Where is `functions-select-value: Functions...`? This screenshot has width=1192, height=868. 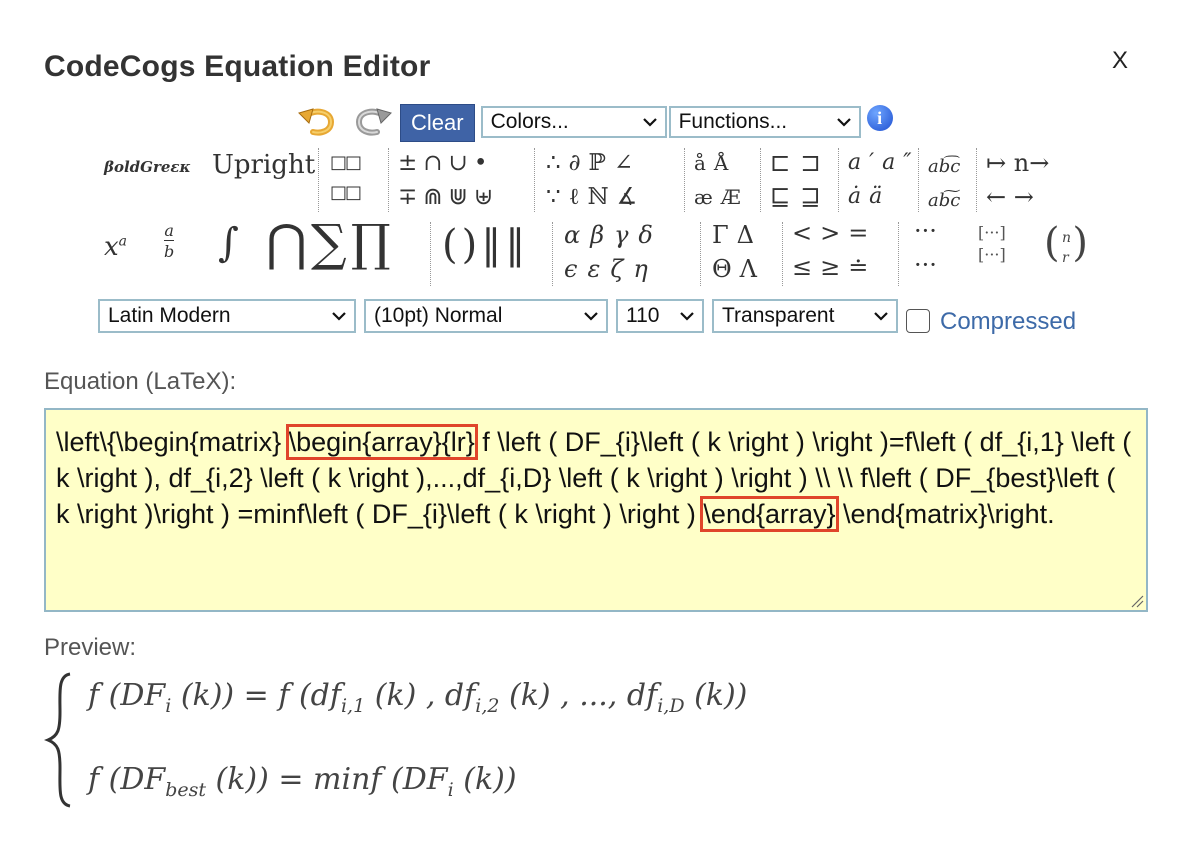
functions-select-value: Functions... is located at coordinates (733, 121).